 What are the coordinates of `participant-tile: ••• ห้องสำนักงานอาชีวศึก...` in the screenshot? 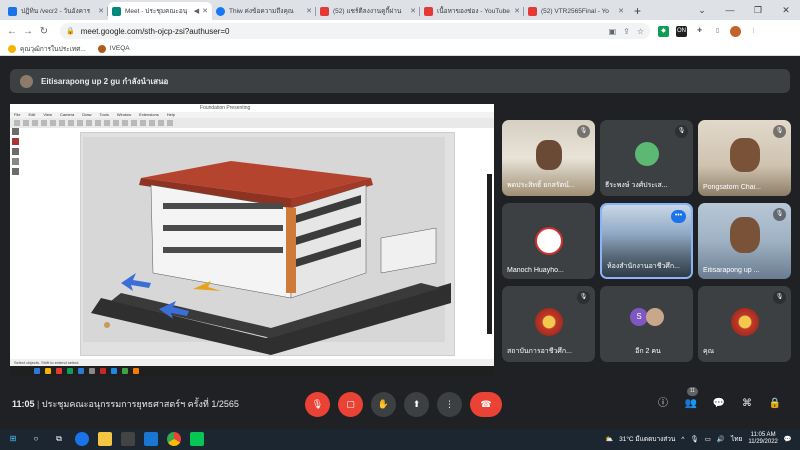 It's located at (646, 241).